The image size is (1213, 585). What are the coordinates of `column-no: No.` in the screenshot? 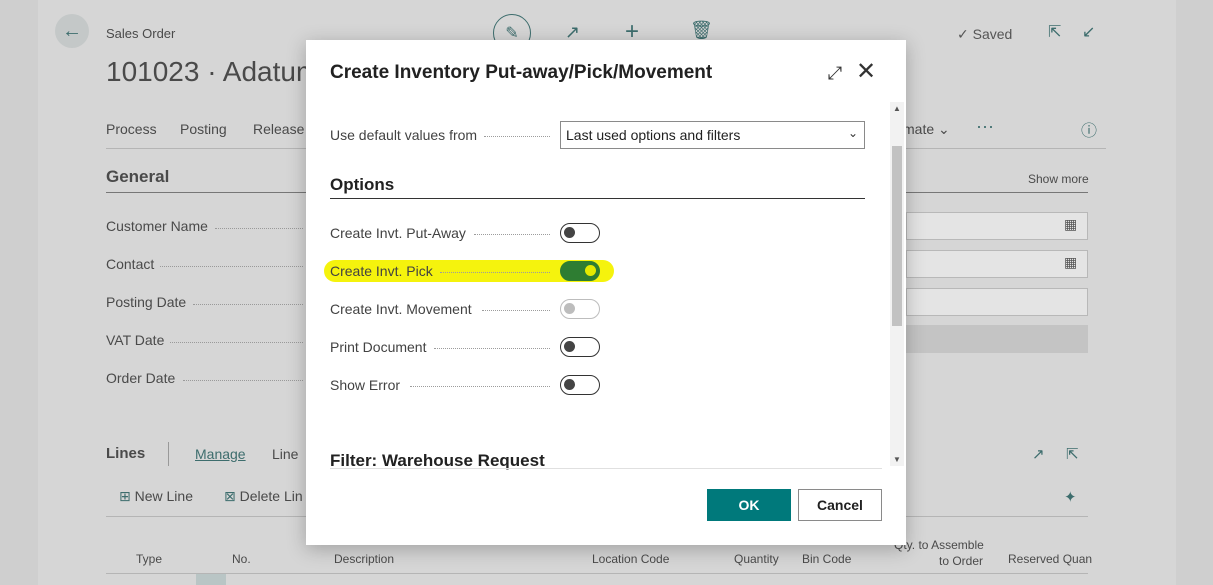 It's located at (241, 559).